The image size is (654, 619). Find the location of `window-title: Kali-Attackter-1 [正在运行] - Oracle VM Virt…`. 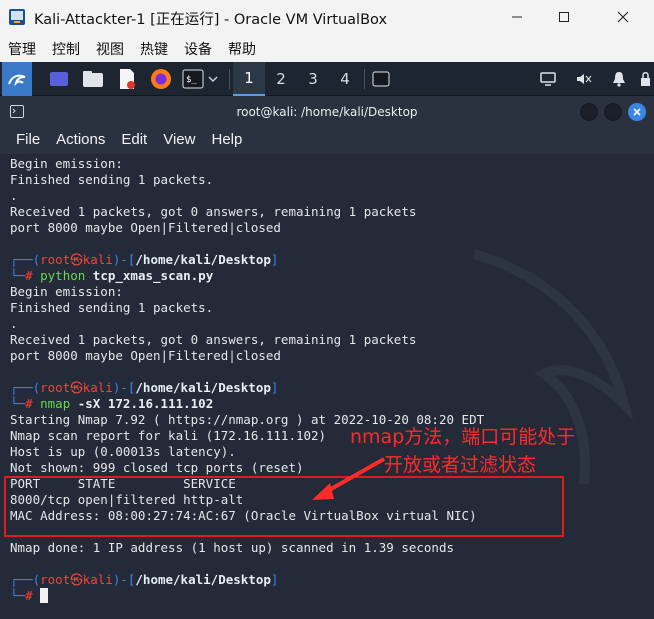

window-title: Kali-Attackter-1 [正在运行] - Oracle VM Virt… is located at coordinates (211, 20).